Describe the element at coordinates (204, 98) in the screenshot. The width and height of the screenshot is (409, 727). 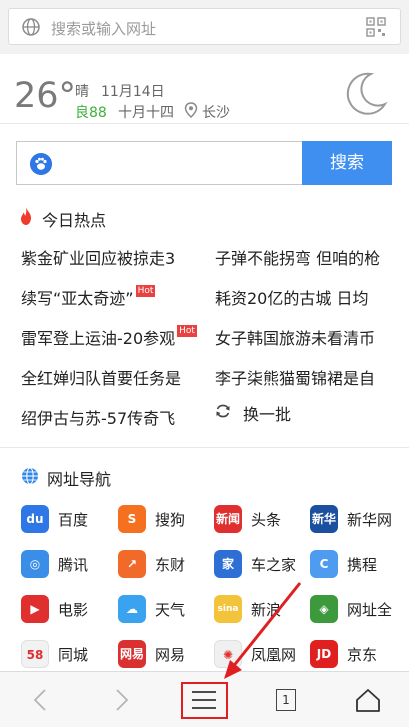
I see `weather-widget: 26° 晴 11月14日 良88 十月十四 长沙` at that location.